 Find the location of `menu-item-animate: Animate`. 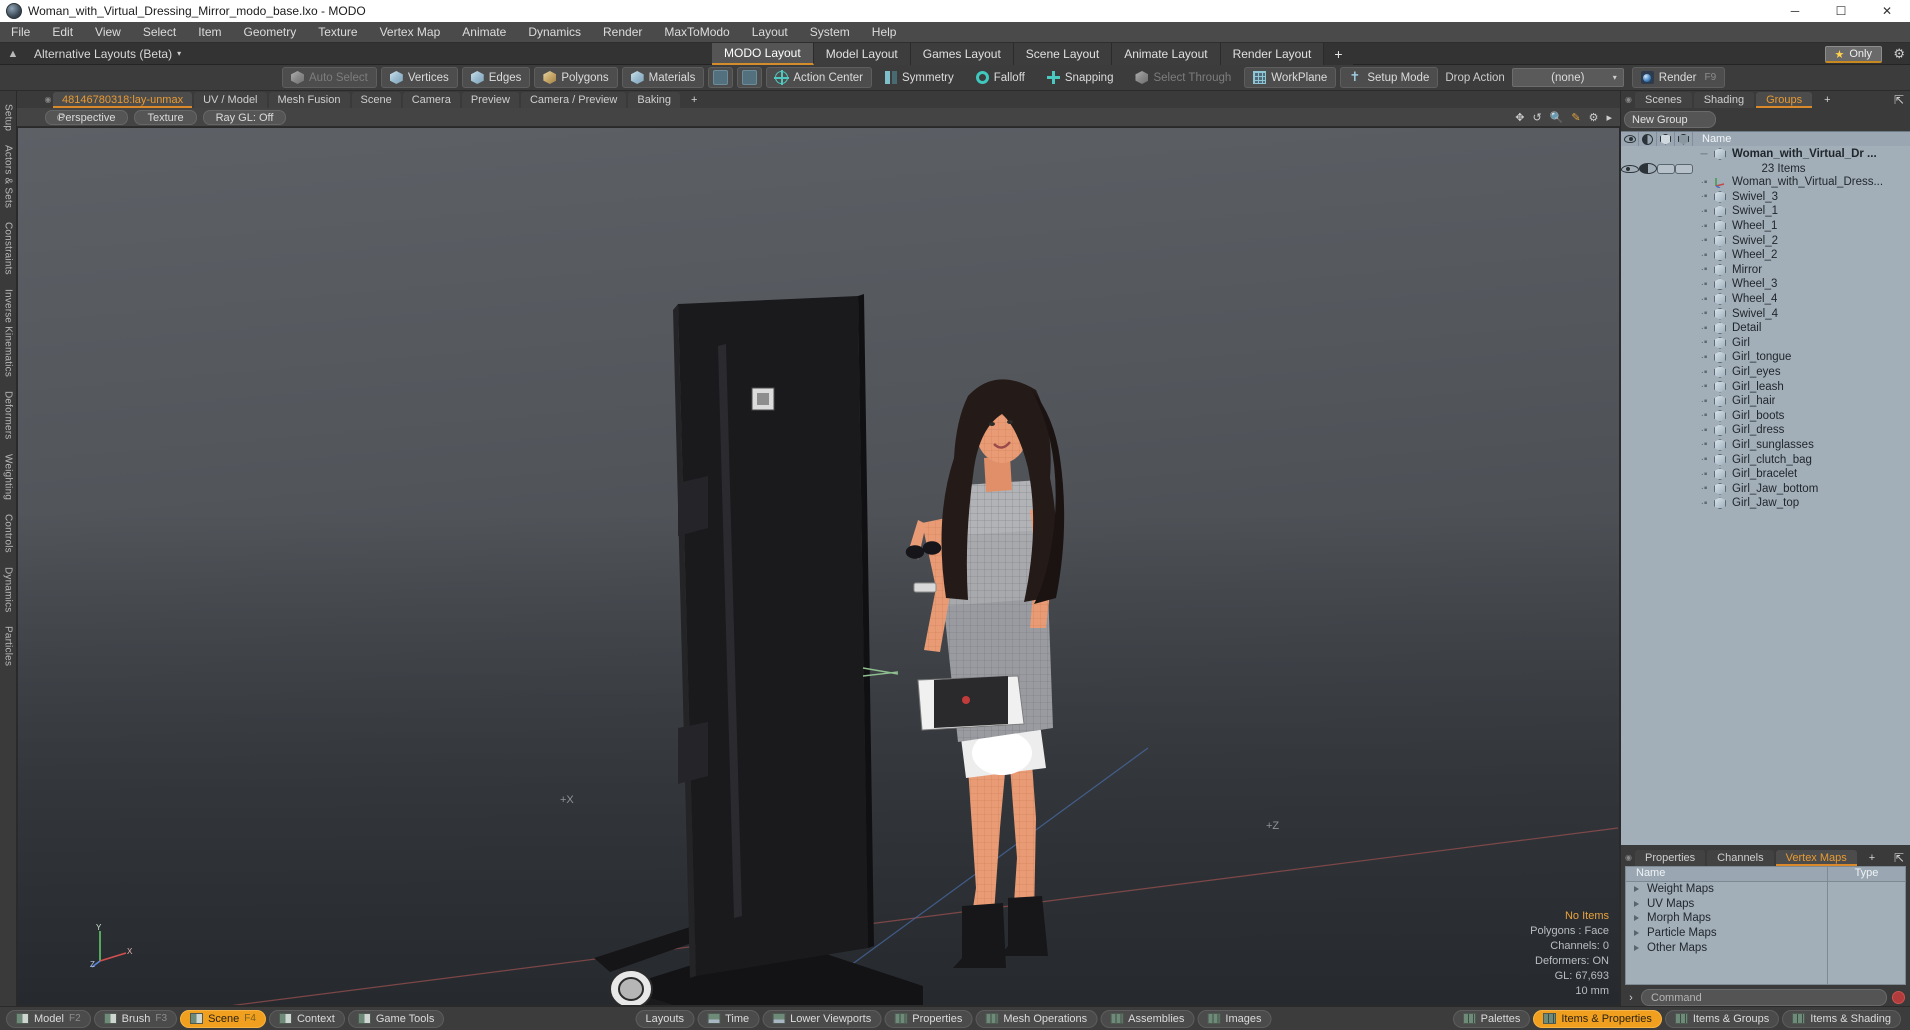

menu-item-animate: Animate is located at coordinates (484, 32).